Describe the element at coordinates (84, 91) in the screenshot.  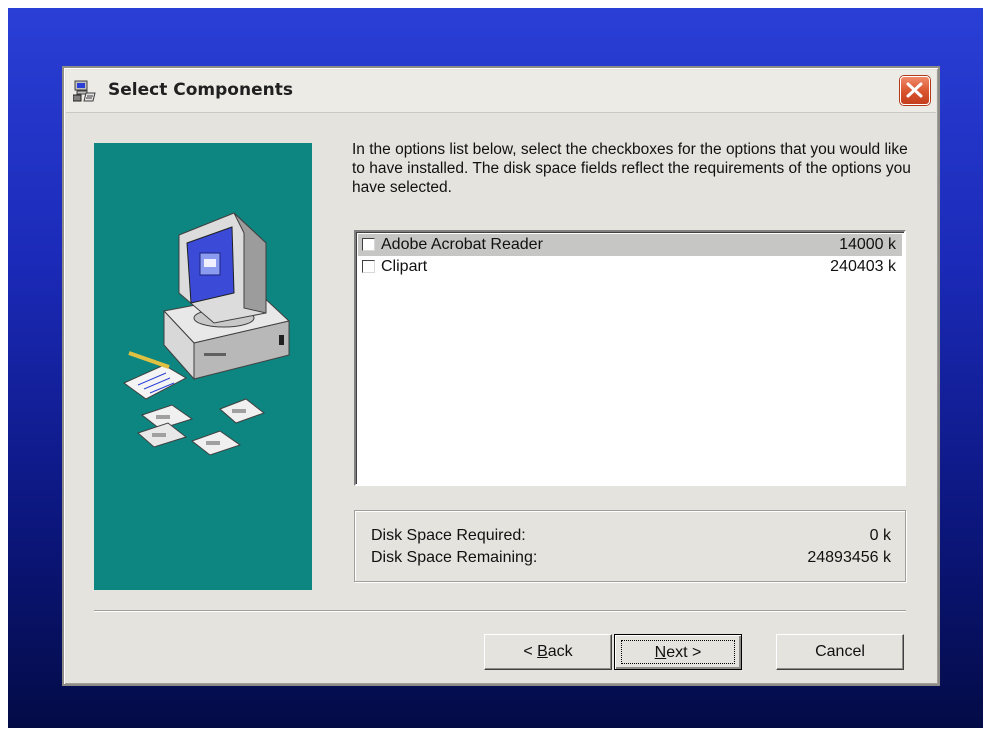
I see `installer-computer-icon` at that location.